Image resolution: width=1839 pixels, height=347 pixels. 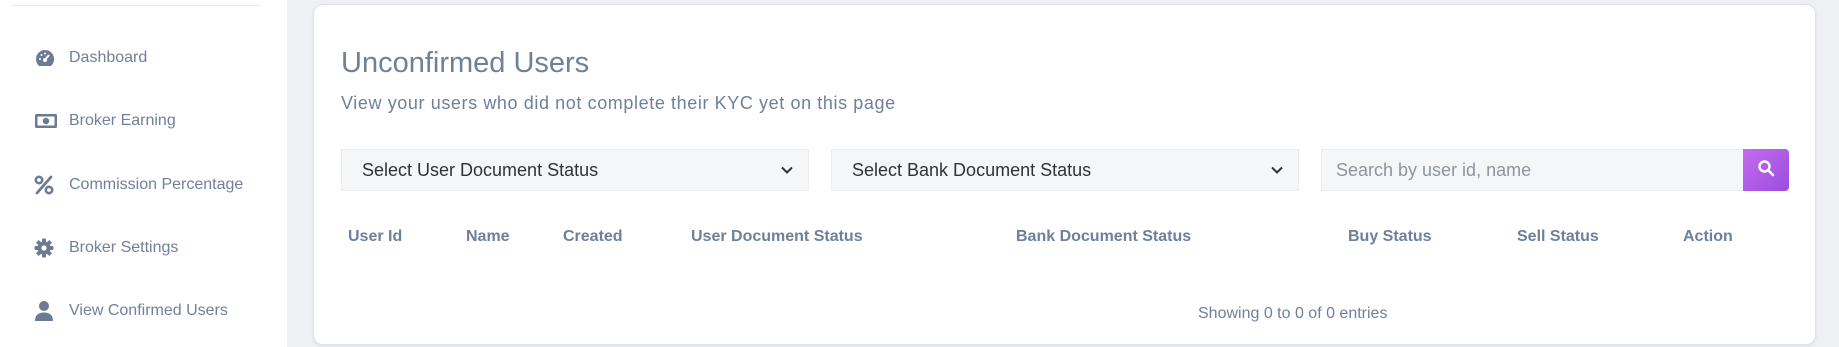 I want to click on sidebar-item-dashboard: Dashboard, so click(x=90, y=58).